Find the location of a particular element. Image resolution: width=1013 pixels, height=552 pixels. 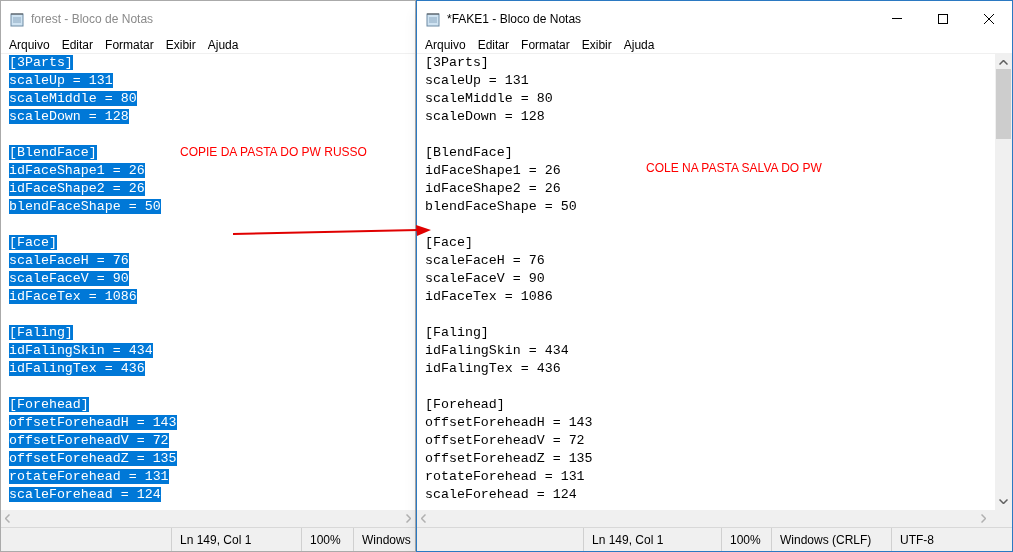

text-line: [3Parts] is located at coordinates (457, 62).